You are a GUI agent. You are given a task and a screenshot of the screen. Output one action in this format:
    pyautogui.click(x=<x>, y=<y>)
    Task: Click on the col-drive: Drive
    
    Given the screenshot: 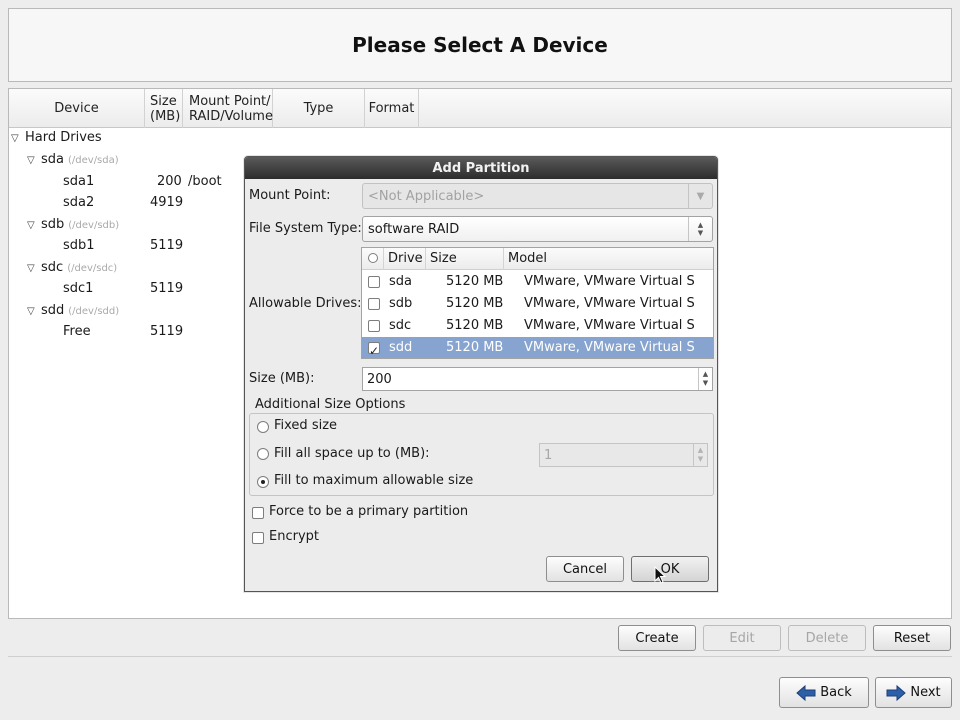 What is the action you would take?
    pyautogui.click(x=405, y=259)
    